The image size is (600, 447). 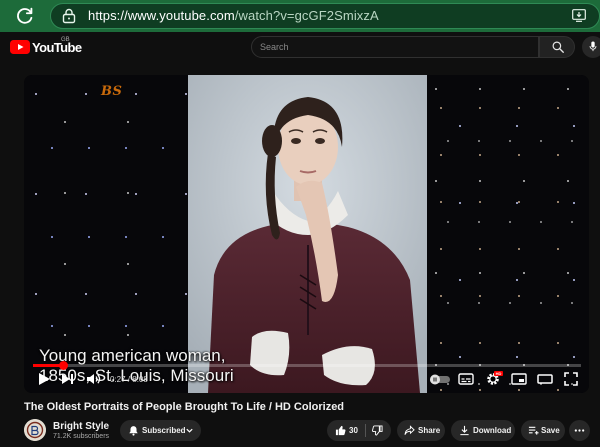 I want to click on more-icon, so click(x=579, y=430).